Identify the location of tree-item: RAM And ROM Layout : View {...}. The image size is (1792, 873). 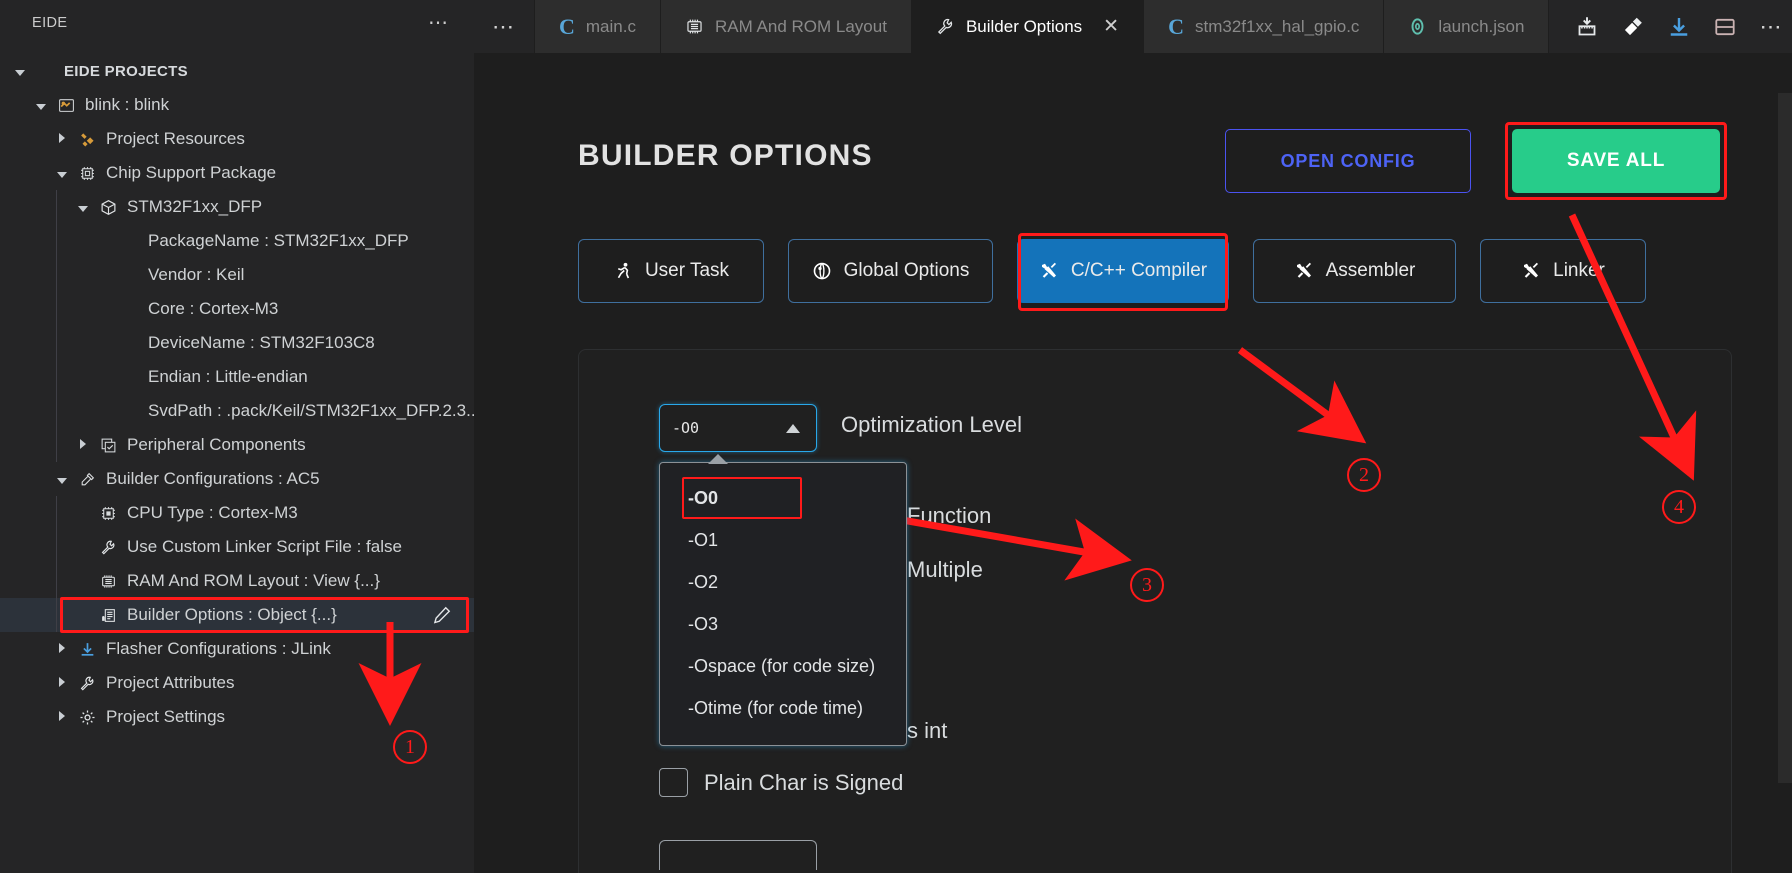
(237, 581).